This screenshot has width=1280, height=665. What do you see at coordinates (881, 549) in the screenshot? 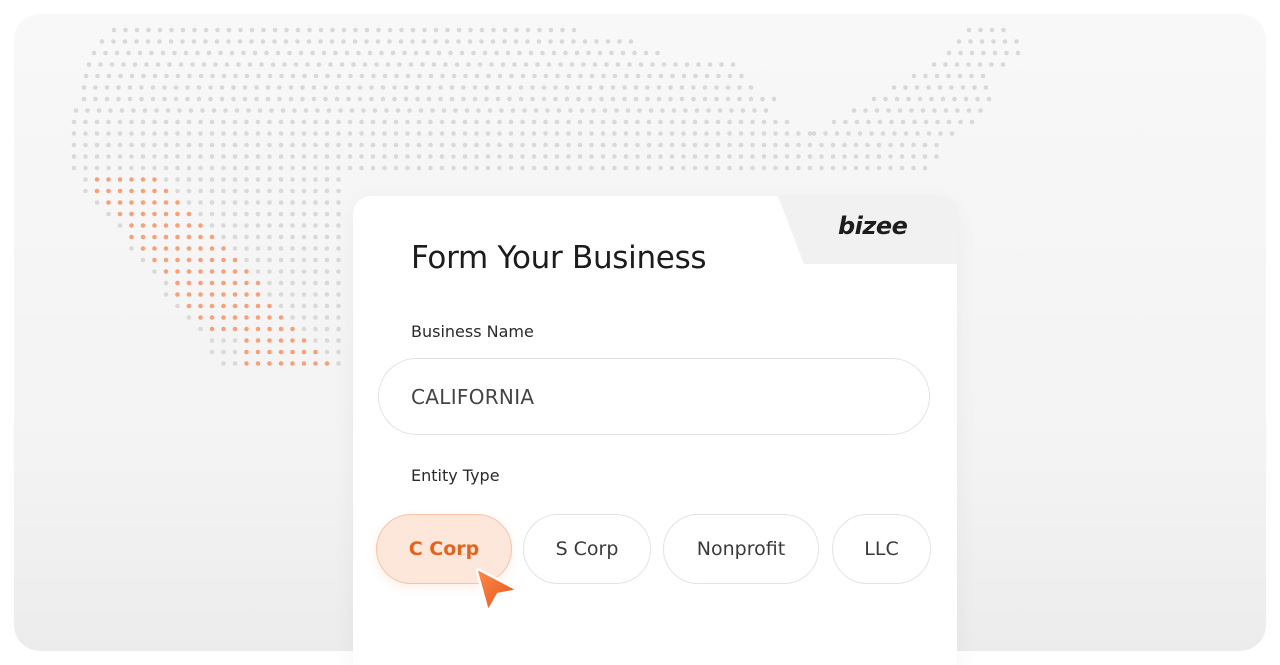
I see `entity-option-llc: LLC` at bounding box center [881, 549].